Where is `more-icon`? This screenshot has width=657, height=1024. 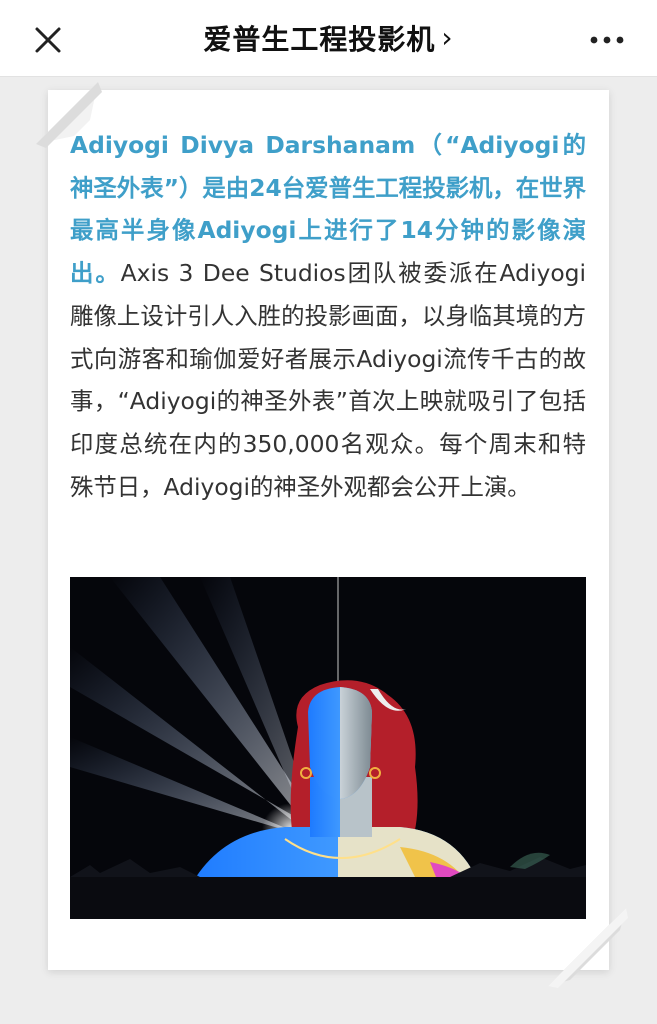 more-icon is located at coordinates (607, 40).